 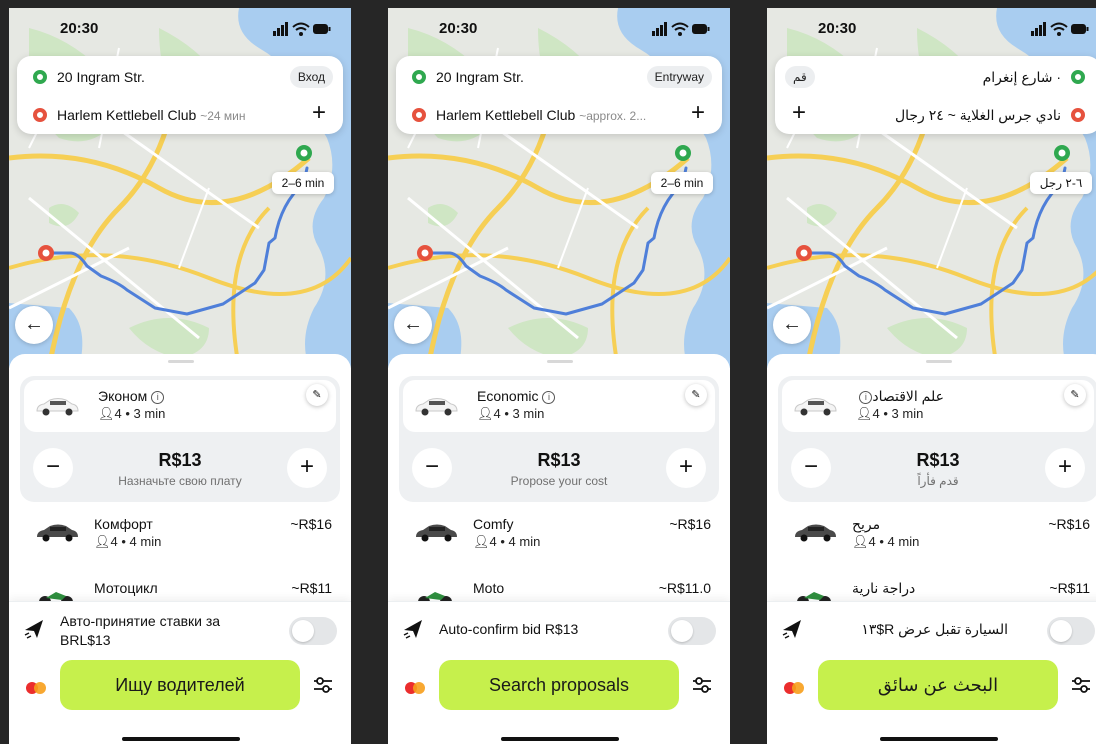 What do you see at coordinates (559, 406) in the screenshot?
I see `tariff-card-economy: Economic i 👤︎4 • 3 min ✎` at bounding box center [559, 406].